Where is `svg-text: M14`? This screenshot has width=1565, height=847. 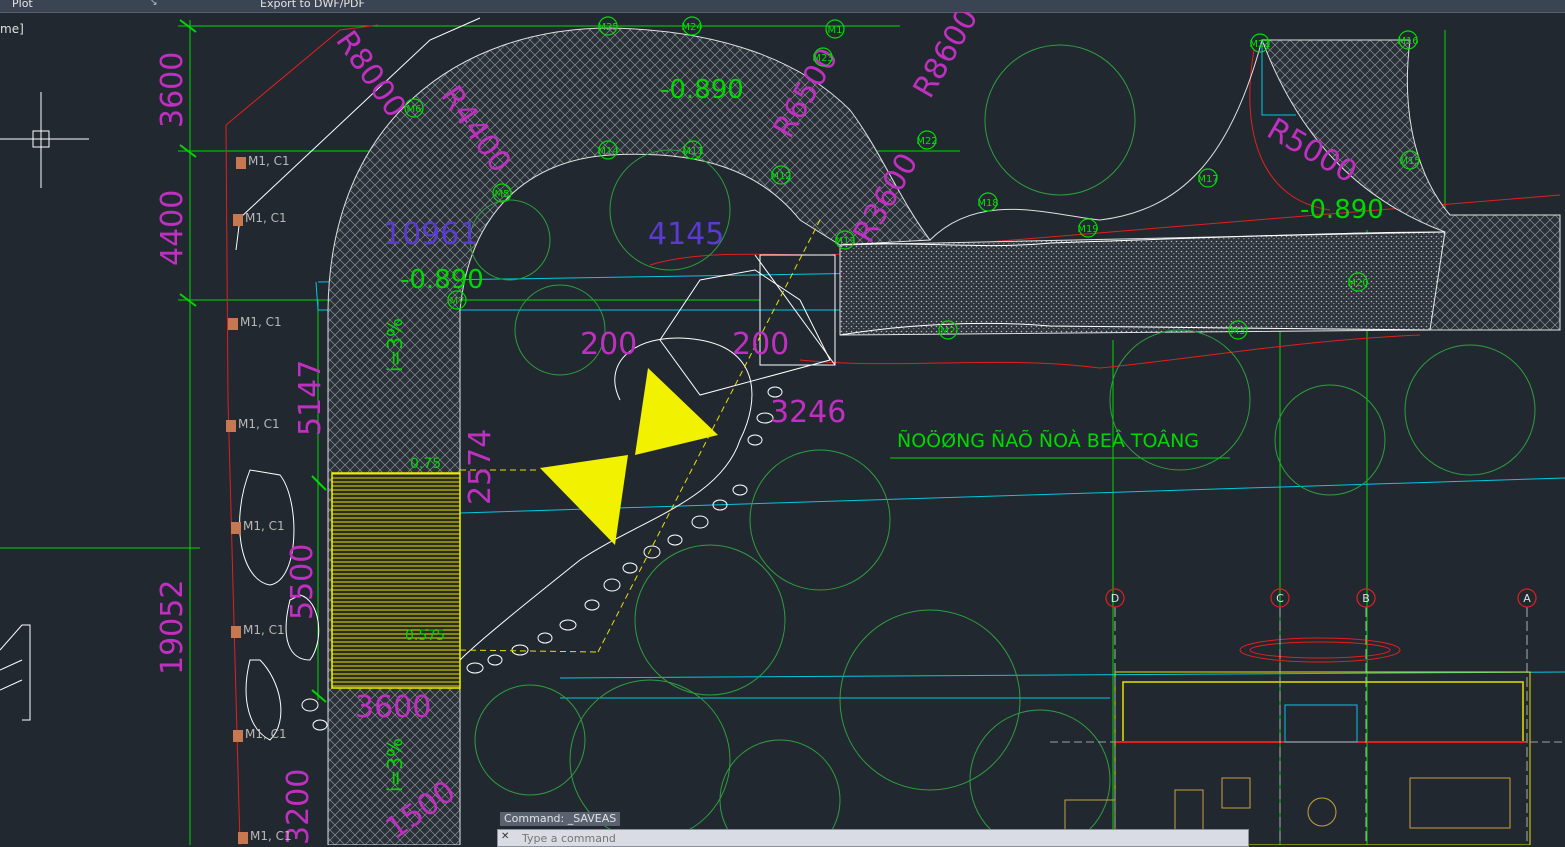 svg-text: M14 is located at coordinates (607, 151).